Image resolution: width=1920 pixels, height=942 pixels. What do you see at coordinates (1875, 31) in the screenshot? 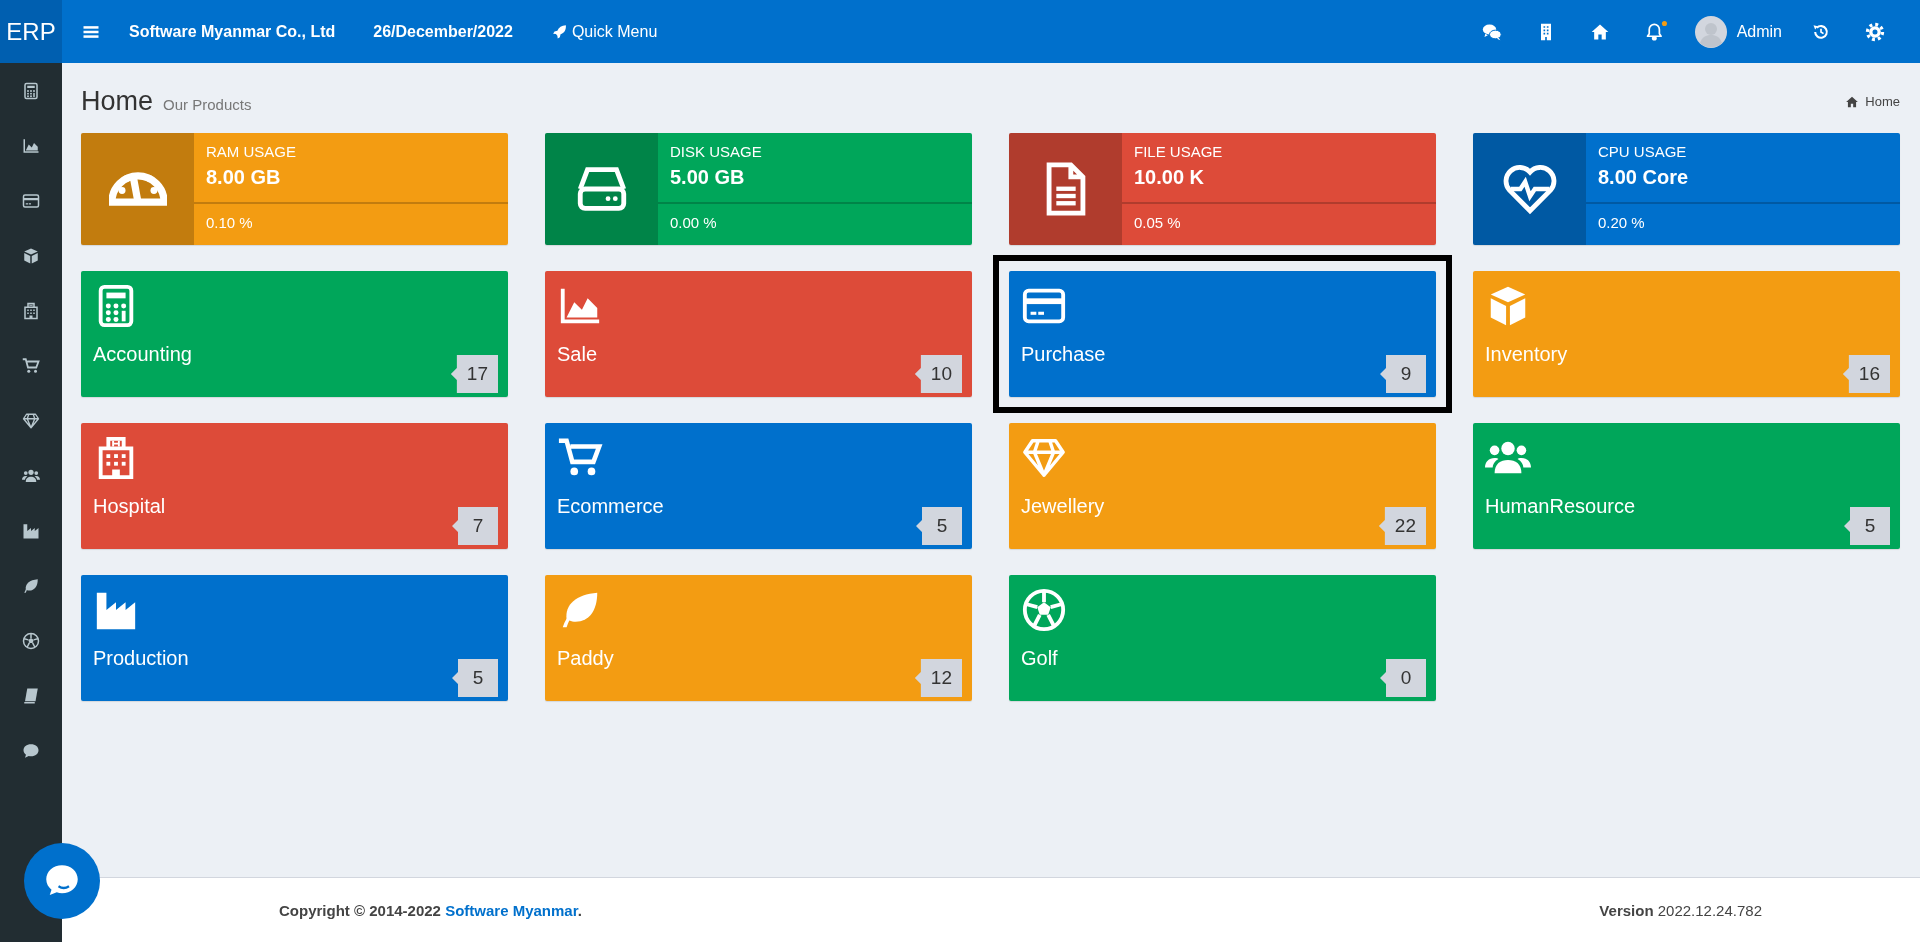
I see `settings-icon` at bounding box center [1875, 31].